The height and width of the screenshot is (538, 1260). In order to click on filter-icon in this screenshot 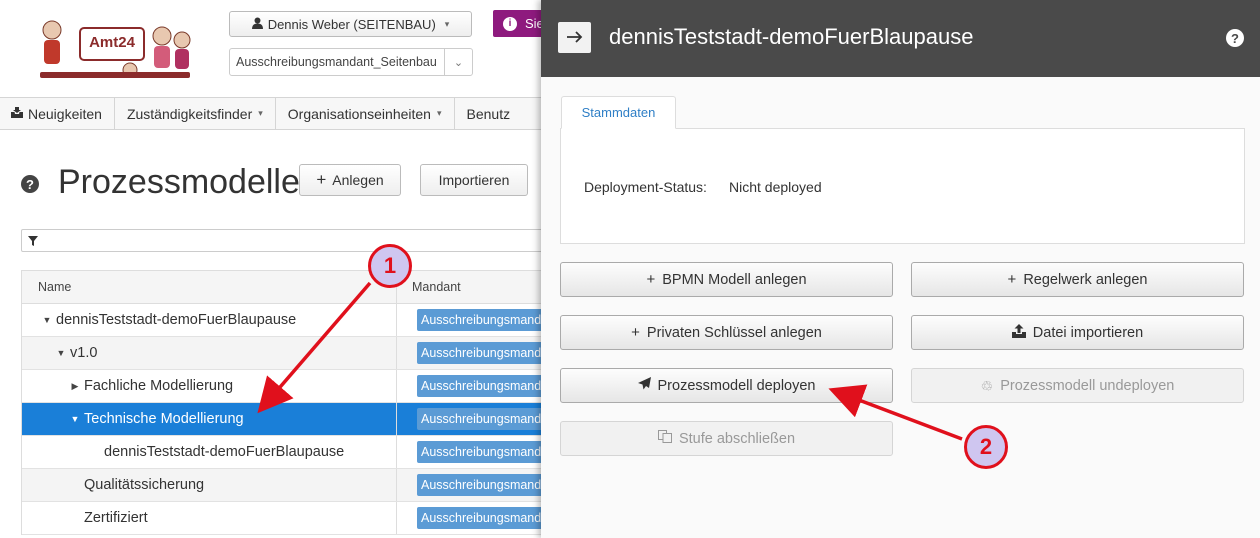, I will do `click(33, 241)`.